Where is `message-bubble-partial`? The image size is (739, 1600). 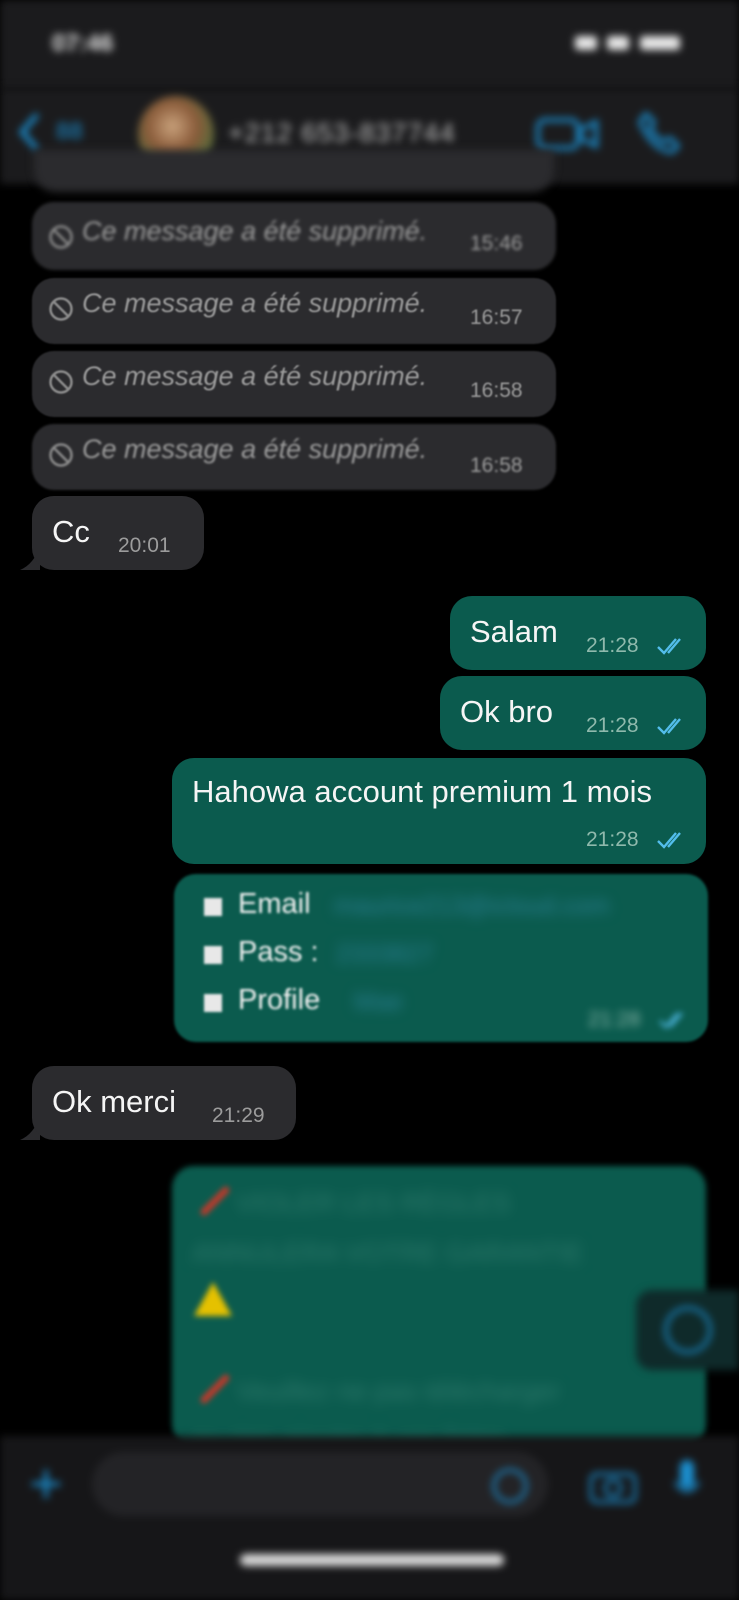
message-bubble-partial is located at coordinates (294, 171).